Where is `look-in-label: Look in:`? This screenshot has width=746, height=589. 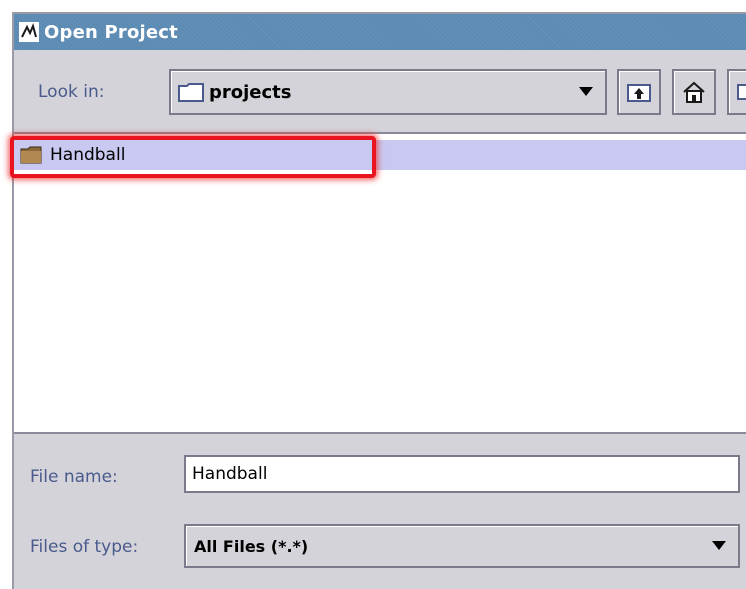
look-in-label: Look in: is located at coordinates (71, 92).